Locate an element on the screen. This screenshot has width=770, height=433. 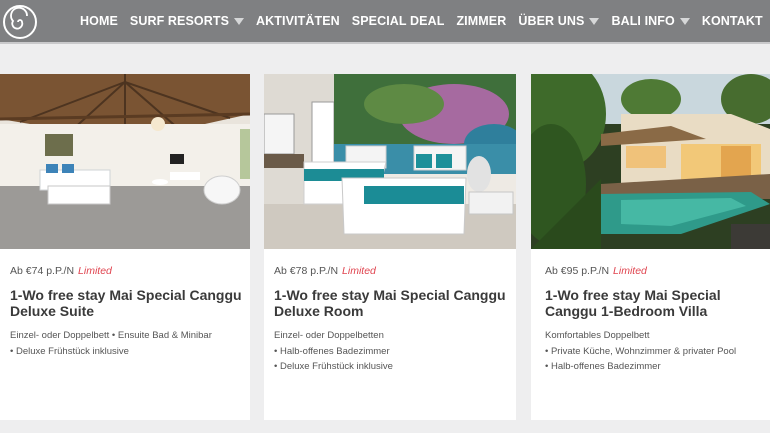
header-divider is located at coordinates (385, 43).